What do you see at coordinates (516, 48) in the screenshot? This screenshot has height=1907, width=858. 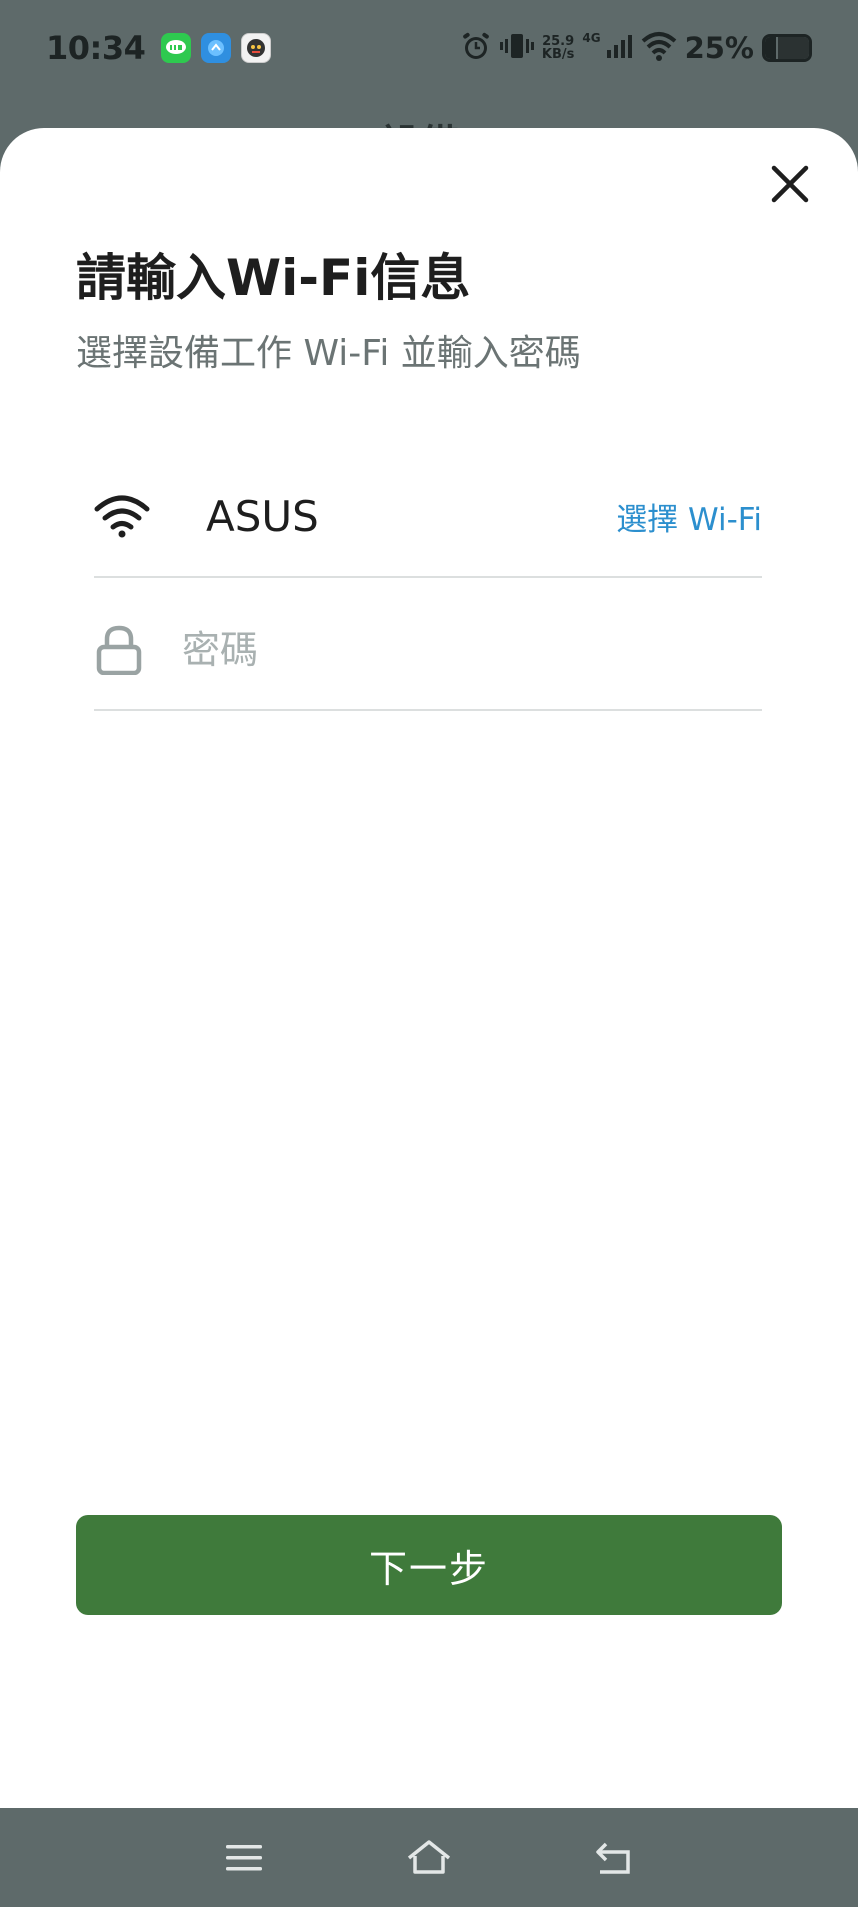 I see `vibrate-icon` at bounding box center [516, 48].